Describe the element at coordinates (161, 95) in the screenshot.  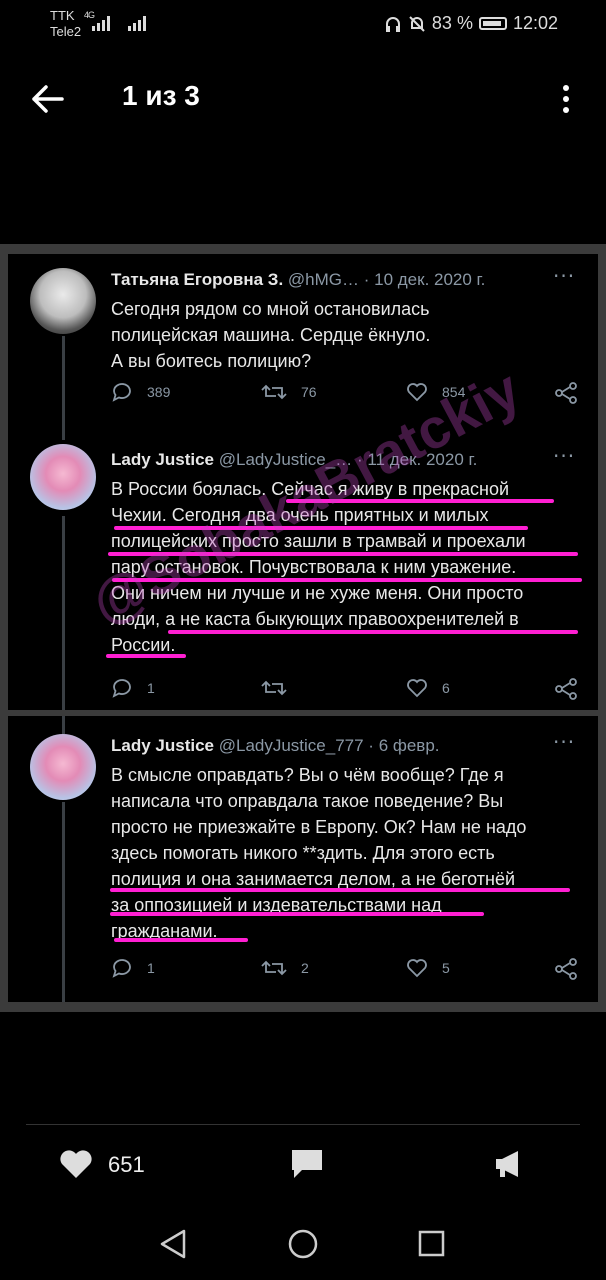
I see `image-counter: 1 из 3` at that location.